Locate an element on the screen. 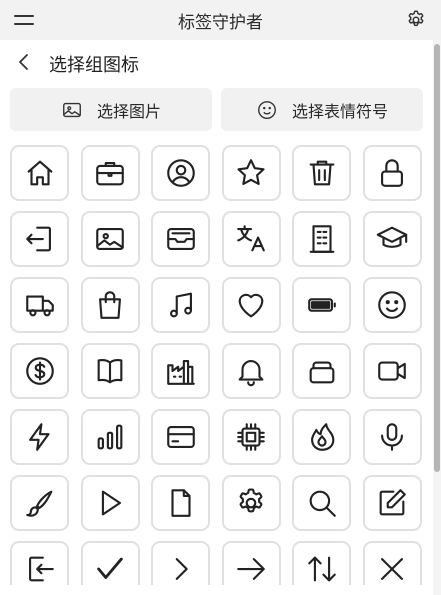 The width and height of the screenshot is (441, 595). video-camera-icon is located at coordinates (392, 371).